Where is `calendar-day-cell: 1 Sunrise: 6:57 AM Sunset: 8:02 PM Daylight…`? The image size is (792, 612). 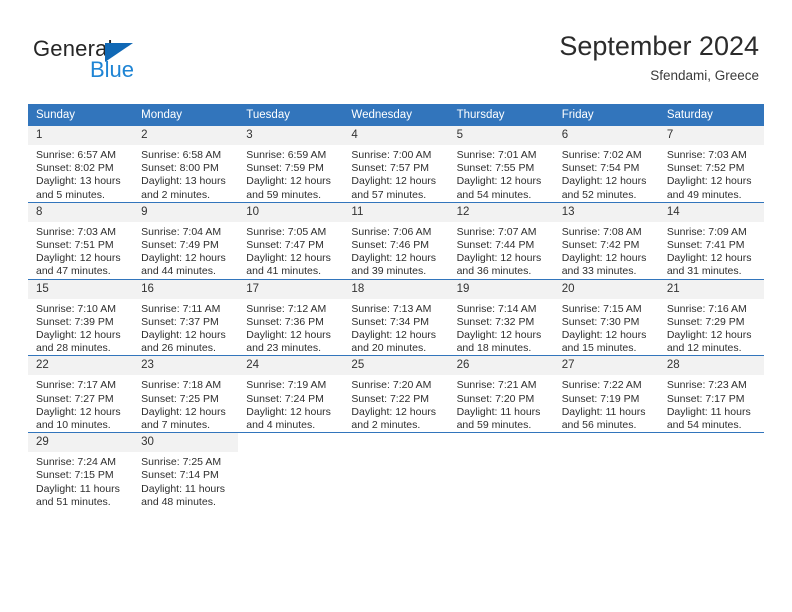 calendar-day-cell: 1 Sunrise: 6:57 AM Sunset: 8:02 PM Daylight… is located at coordinates (81, 164).